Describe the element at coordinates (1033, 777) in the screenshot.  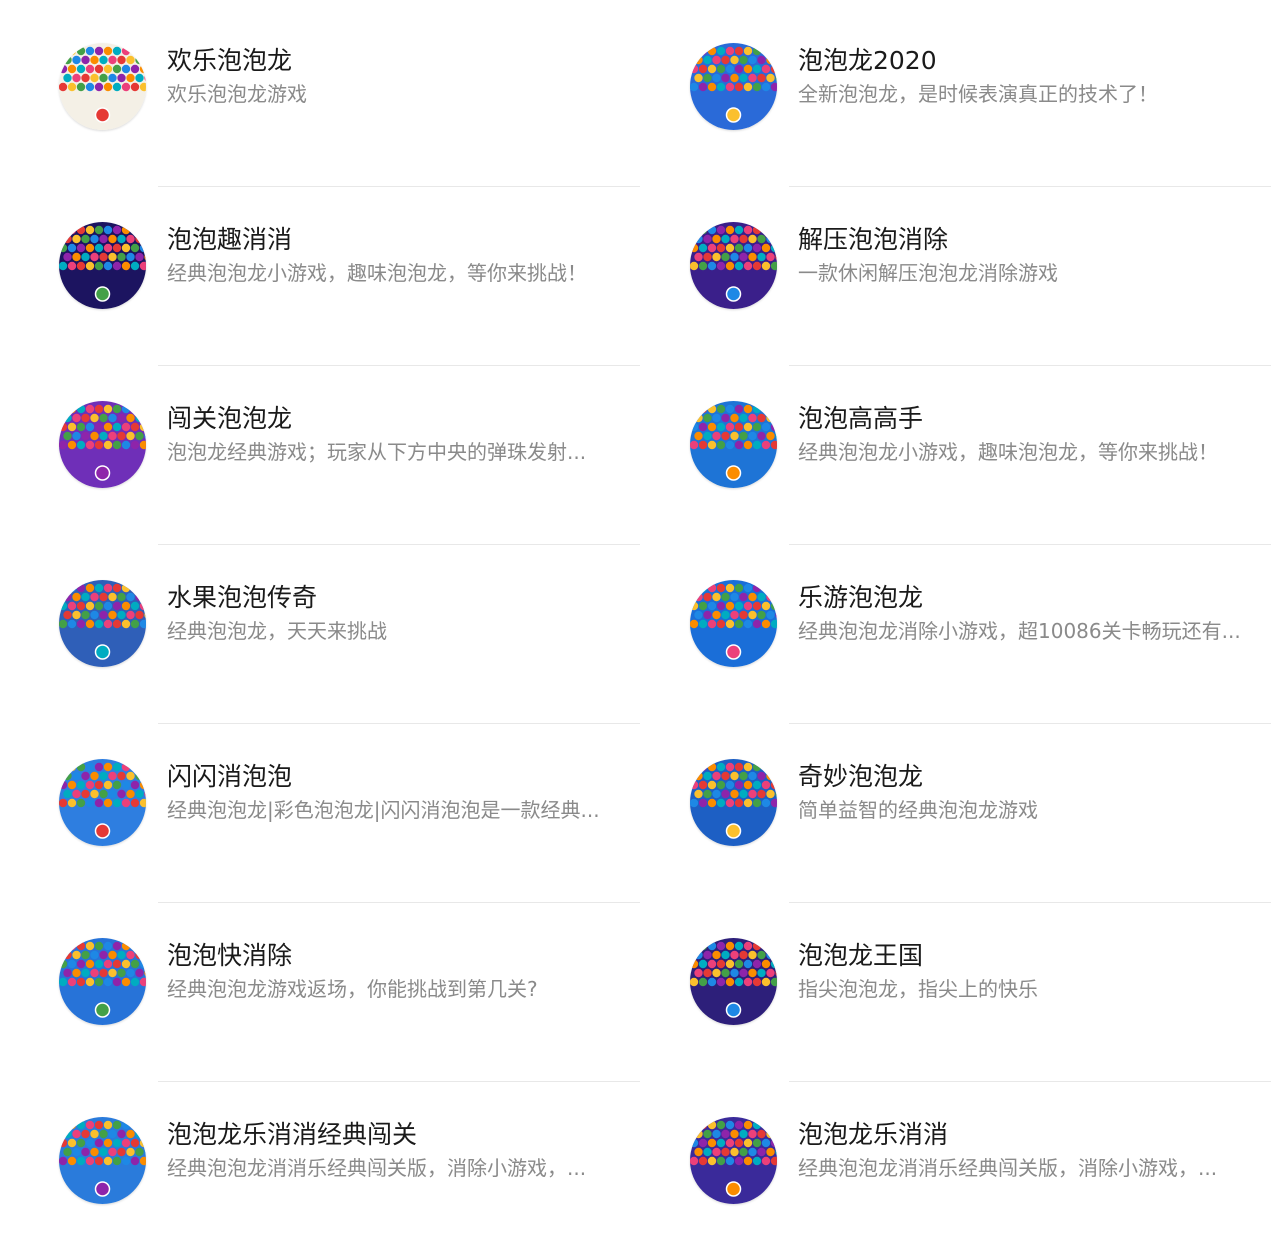
I see `game-title: 奇妙泡泡龙` at that location.